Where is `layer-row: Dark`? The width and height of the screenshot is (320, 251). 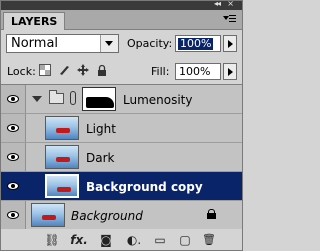 layer-row: Dark is located at coordinates (121, 157).